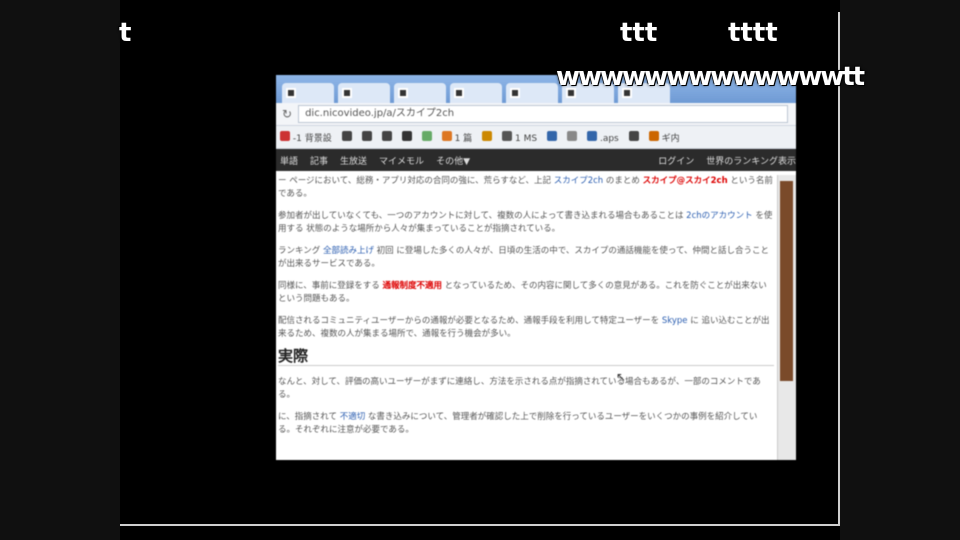 The width and height of the screenshot is (960, 540). Describe the element at coordinates (675, 321) in the screenshot. I see `article-link: Skype` at that location.